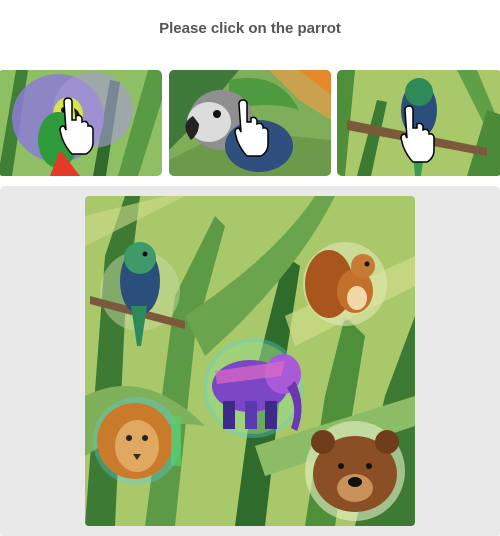  What do you see at coordinates (250, 28) in the screenshot?
I see `captcha-prompt: Please click on the parrot` at bounding box center [250, 28].